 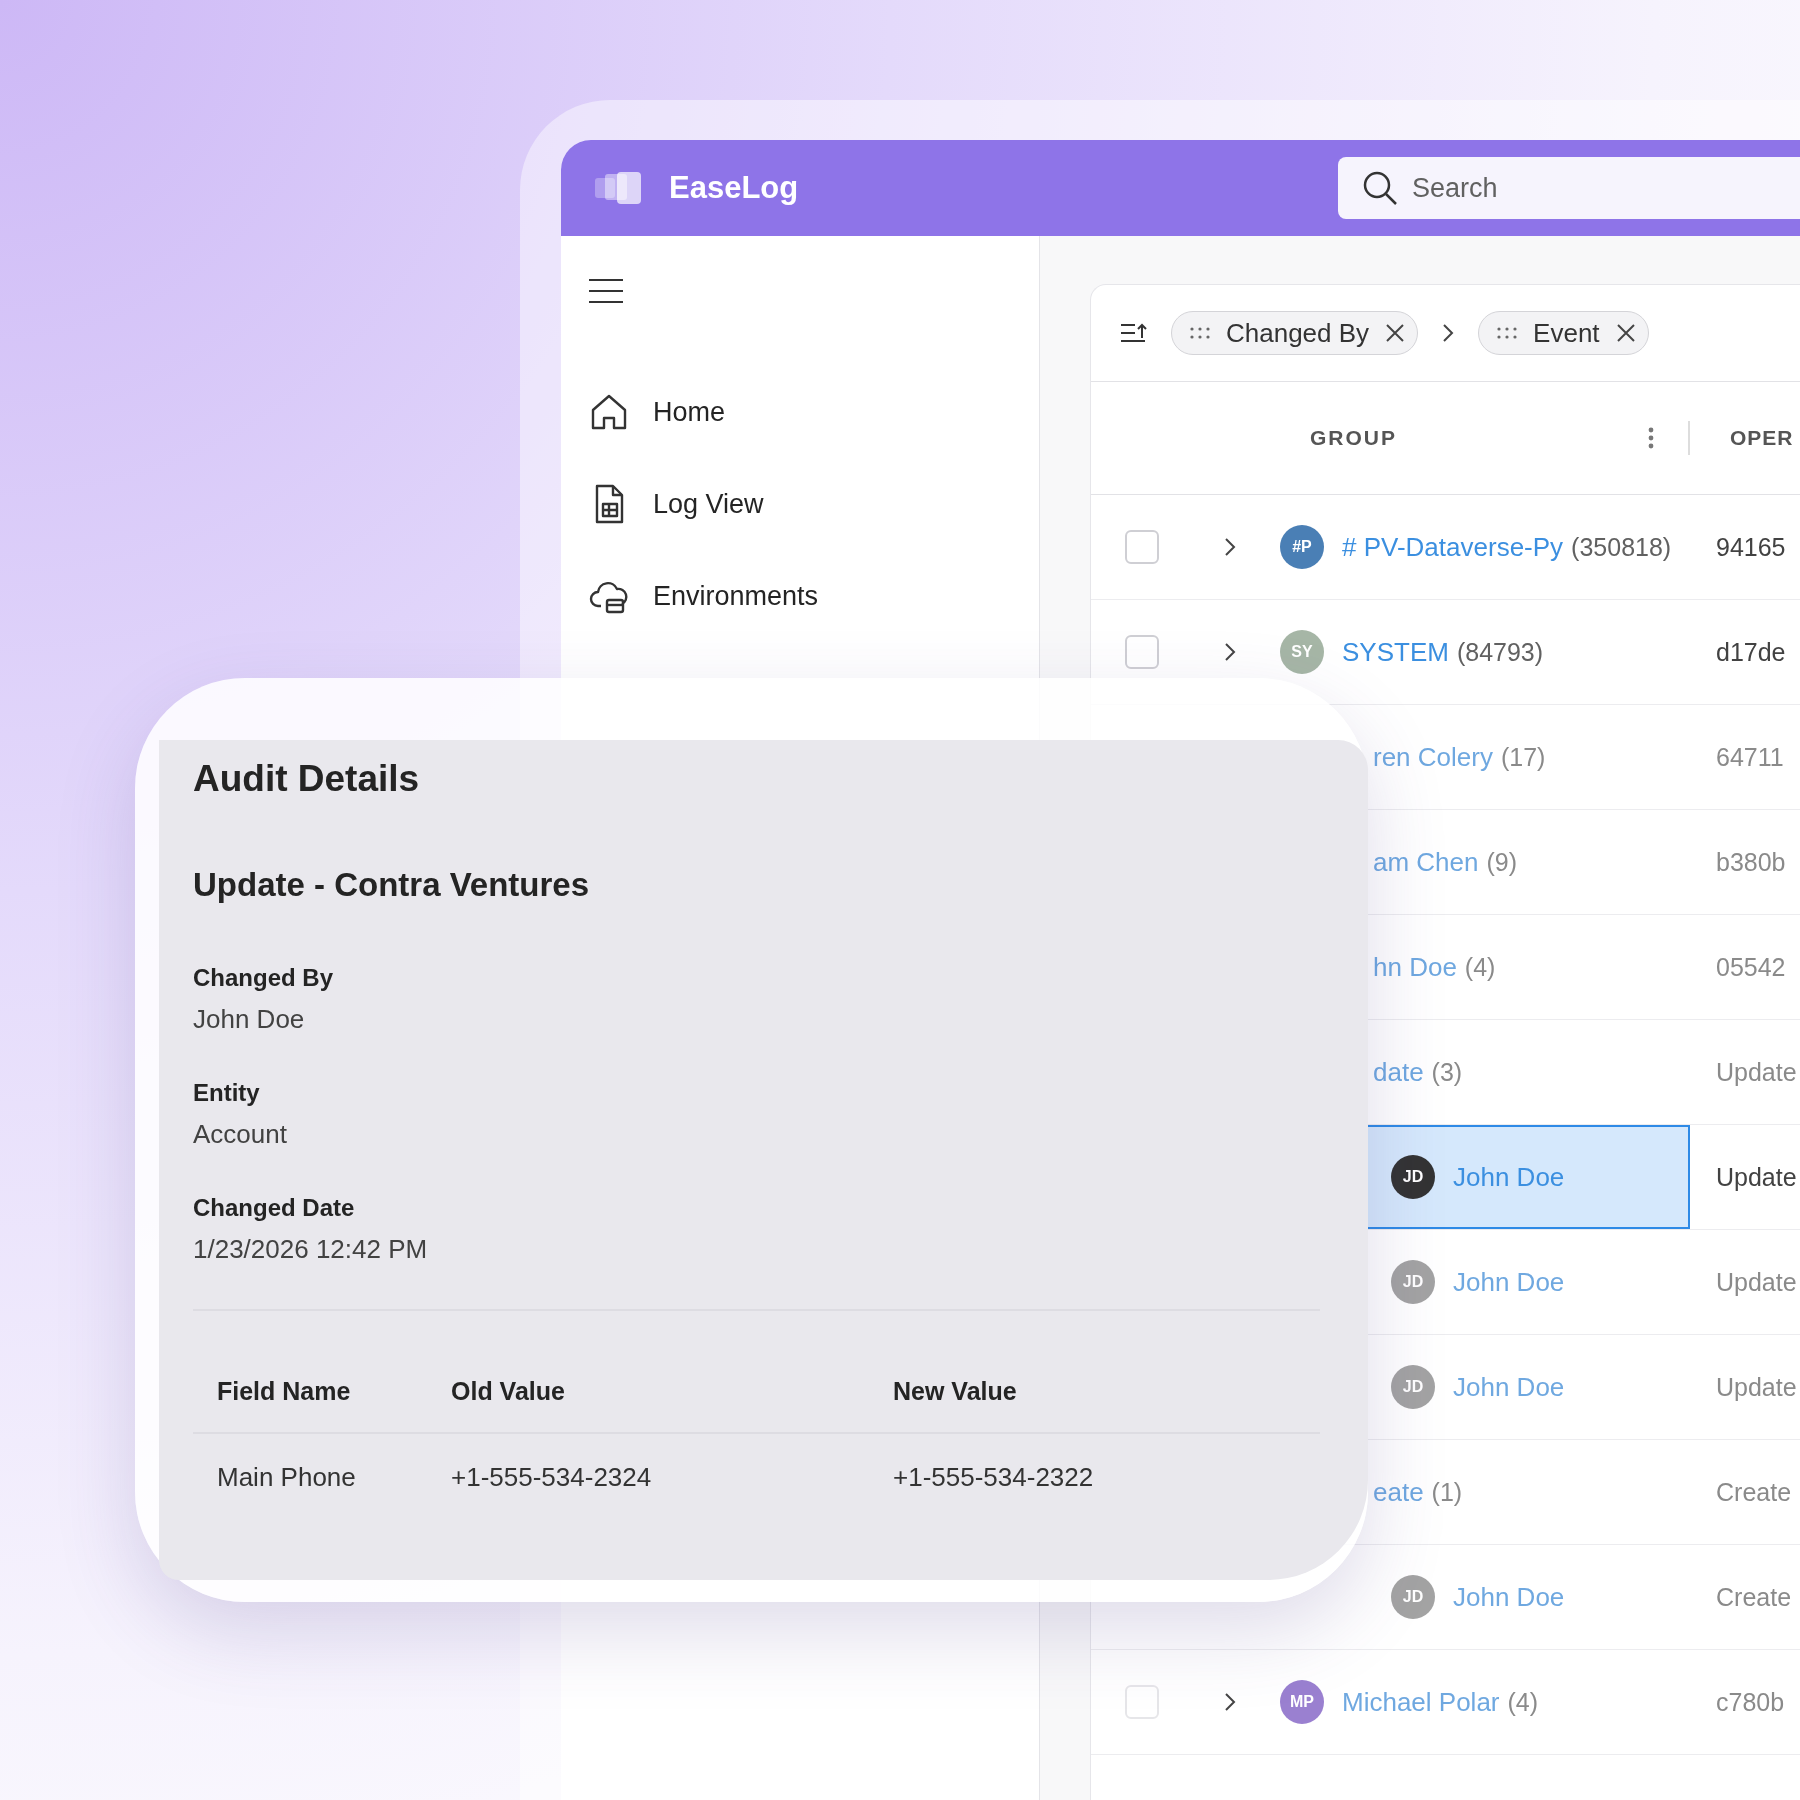 What do you see at coordinates (1353, 438) in the screenshot?
I see `column-header: GROUP` at bounding box center [1353, 438].